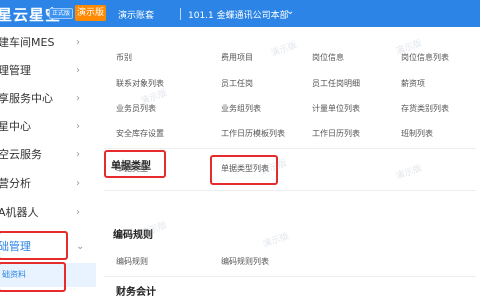  Describe the element at coordinates (336, 108) in the screenshot. I see `link-unit-list: 计量单位列表` at that location.